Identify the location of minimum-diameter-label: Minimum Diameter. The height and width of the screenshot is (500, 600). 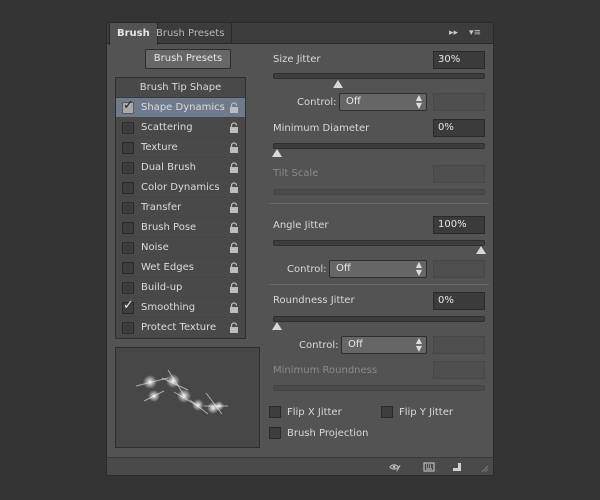
(321, 128).